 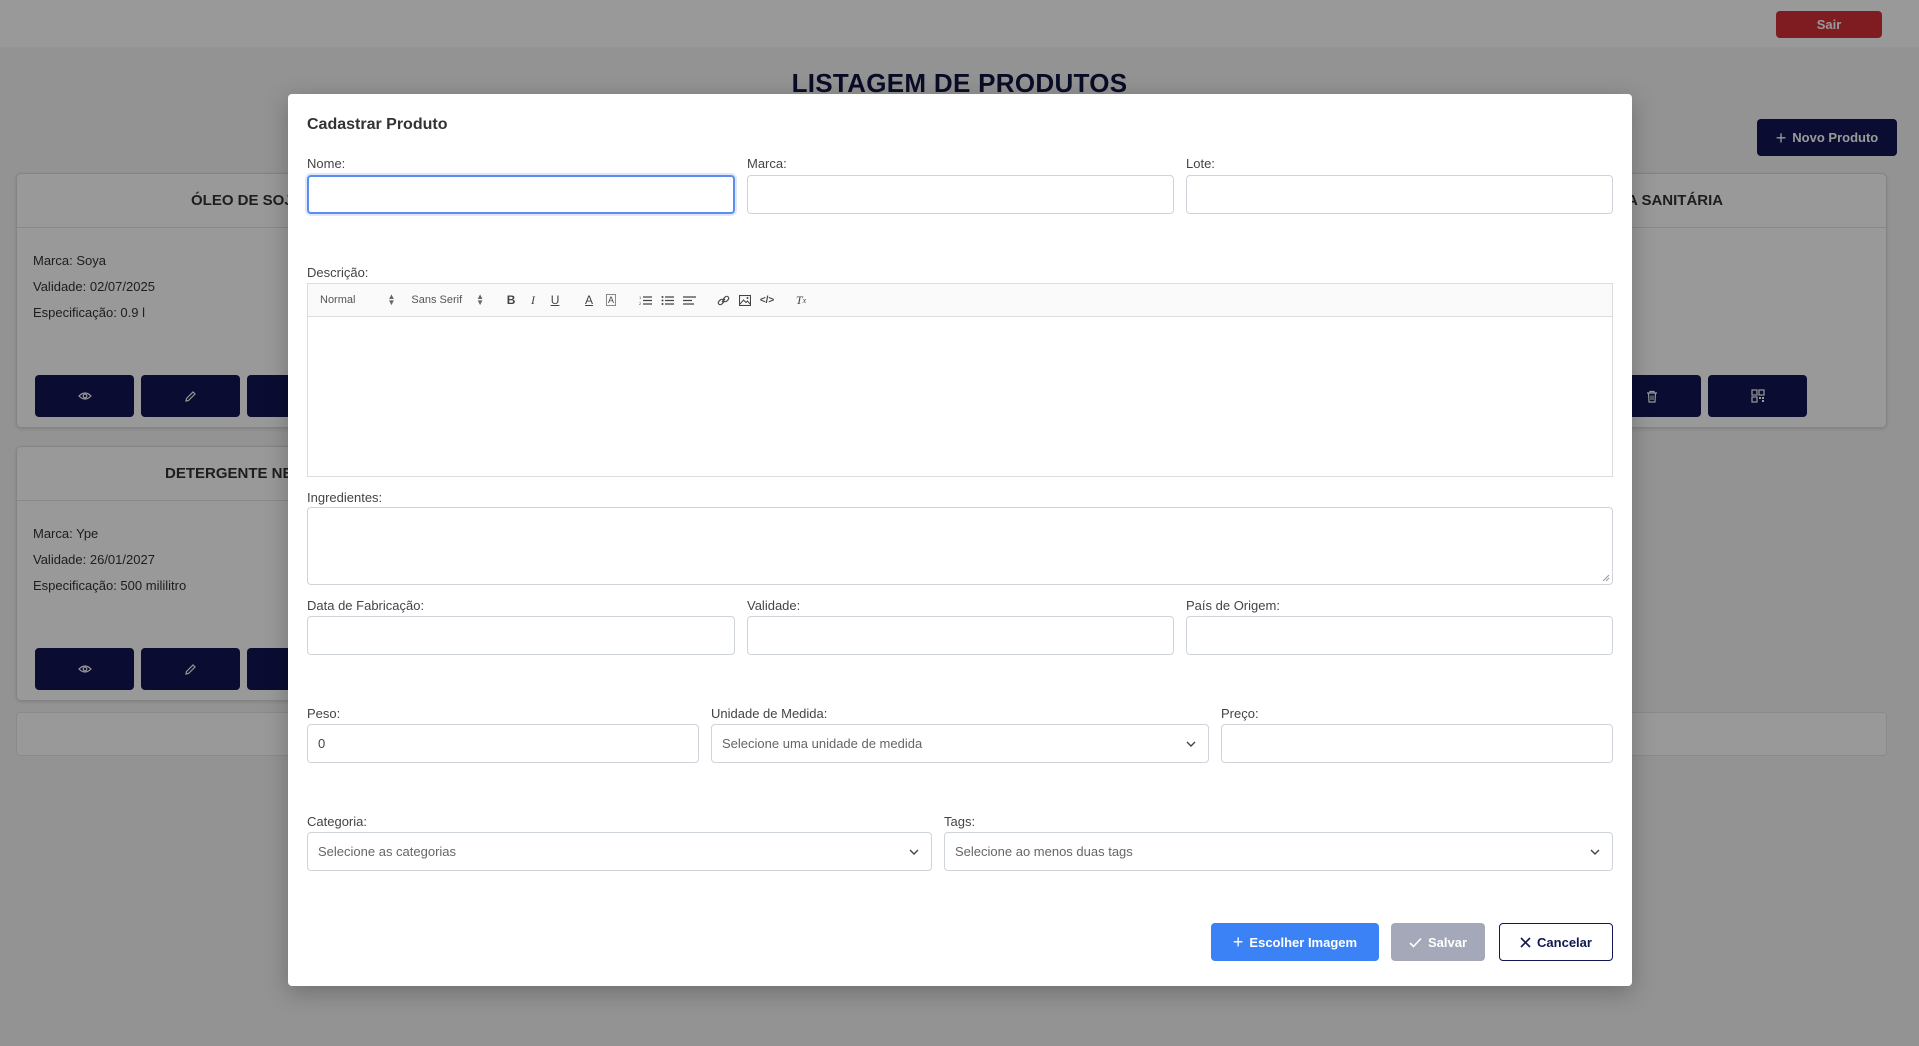 I want to click on brand-input, so click(x=960, y=194).